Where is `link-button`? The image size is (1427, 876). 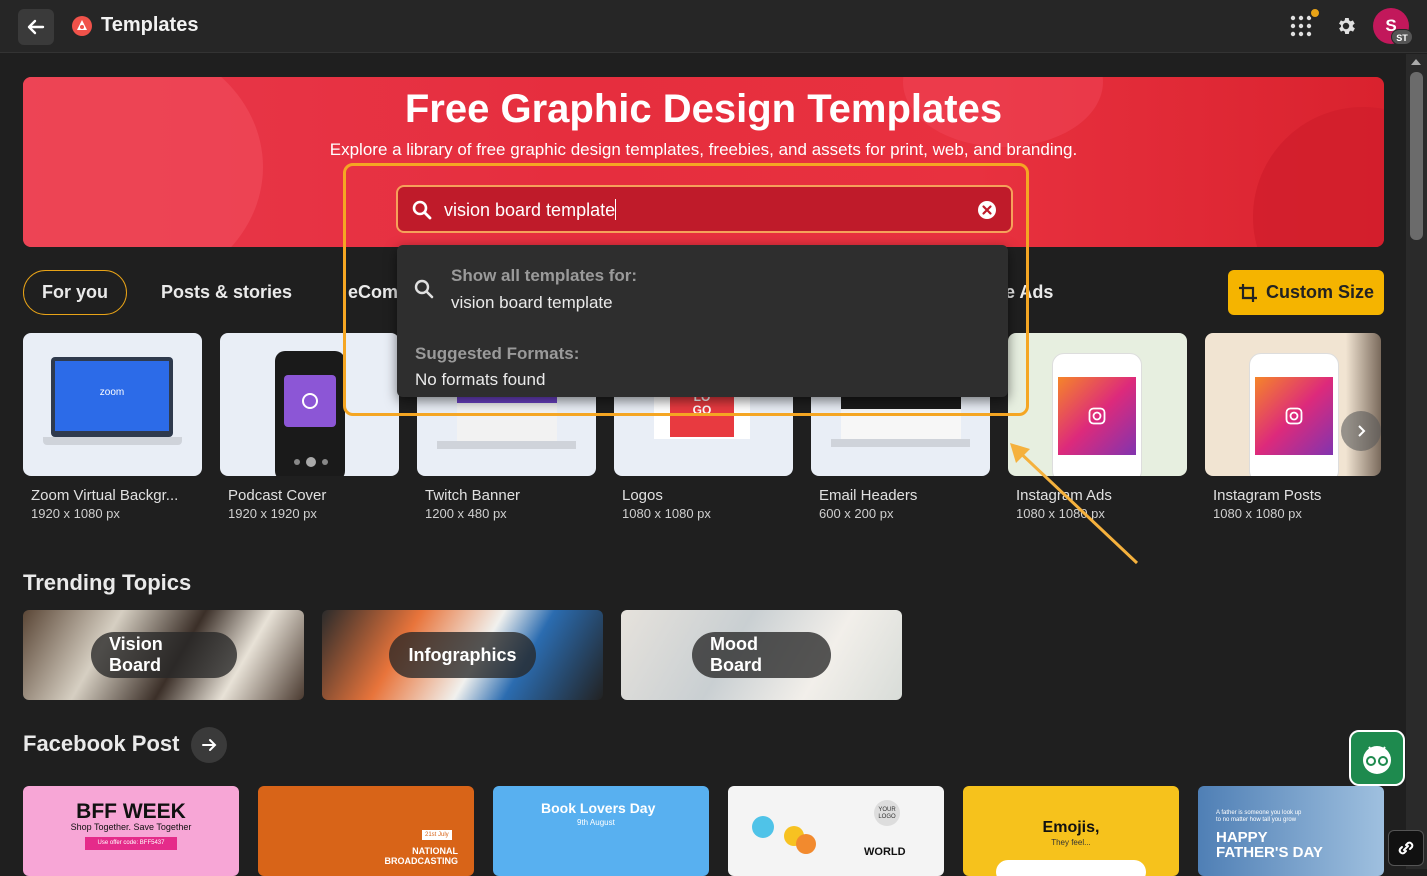 link-button is located at coordinates (1406, 848).